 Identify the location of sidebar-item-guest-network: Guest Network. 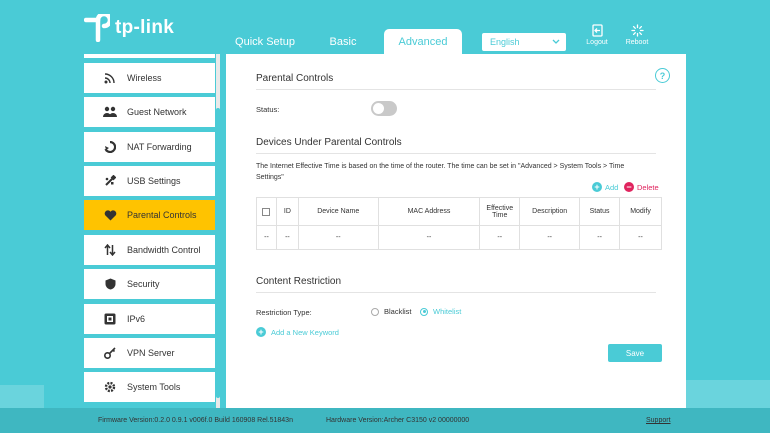
(149, 112).